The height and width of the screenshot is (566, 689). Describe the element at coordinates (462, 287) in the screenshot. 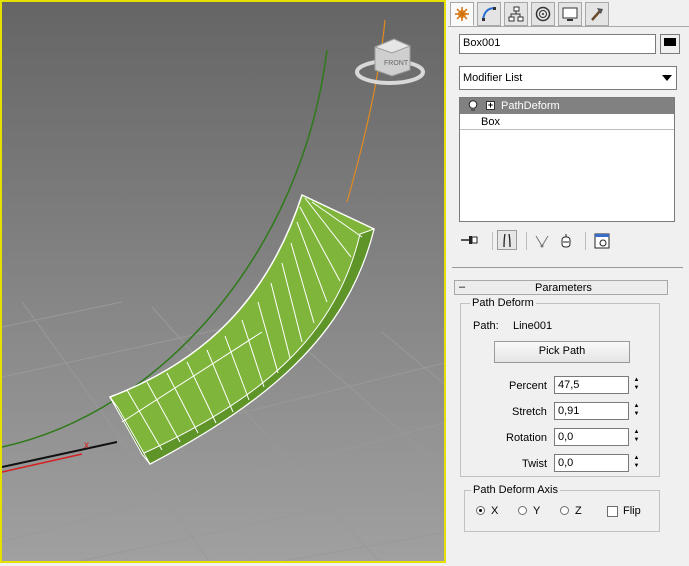

I see `collapse-icon: –` at that location.